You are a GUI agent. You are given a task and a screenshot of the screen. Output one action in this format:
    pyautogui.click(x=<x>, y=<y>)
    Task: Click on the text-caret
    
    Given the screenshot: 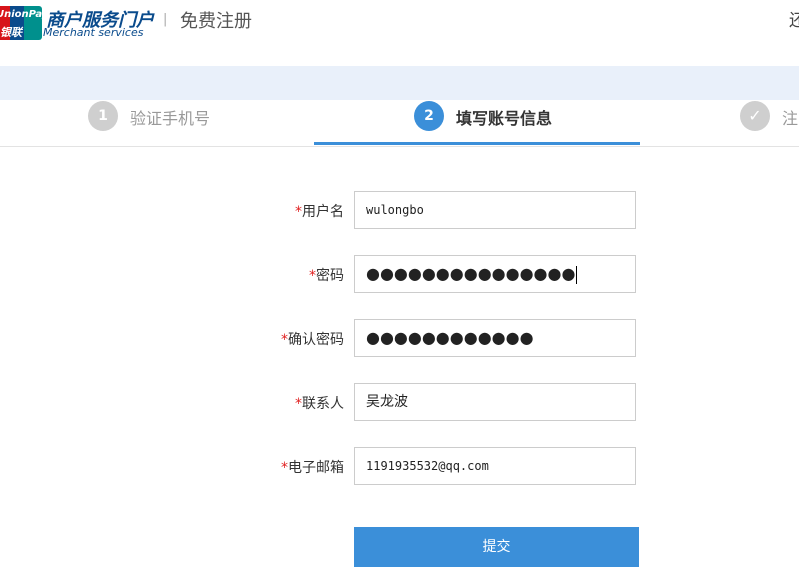 What is the action you would take?
    pyautogui.click(x=577, y=274)
    